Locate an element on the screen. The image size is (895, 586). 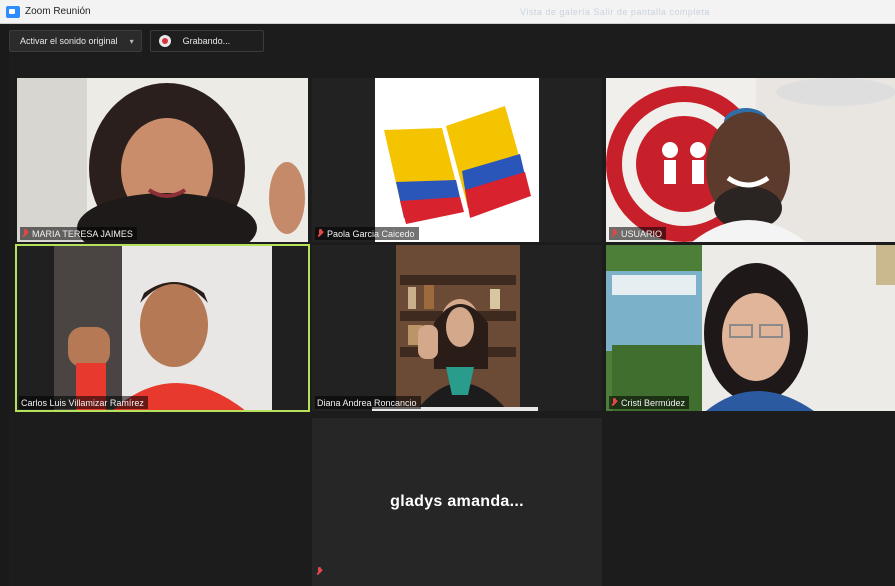
participant-name-tag: MARIA TERESA JAIMES is located at coordinates (78, 233).